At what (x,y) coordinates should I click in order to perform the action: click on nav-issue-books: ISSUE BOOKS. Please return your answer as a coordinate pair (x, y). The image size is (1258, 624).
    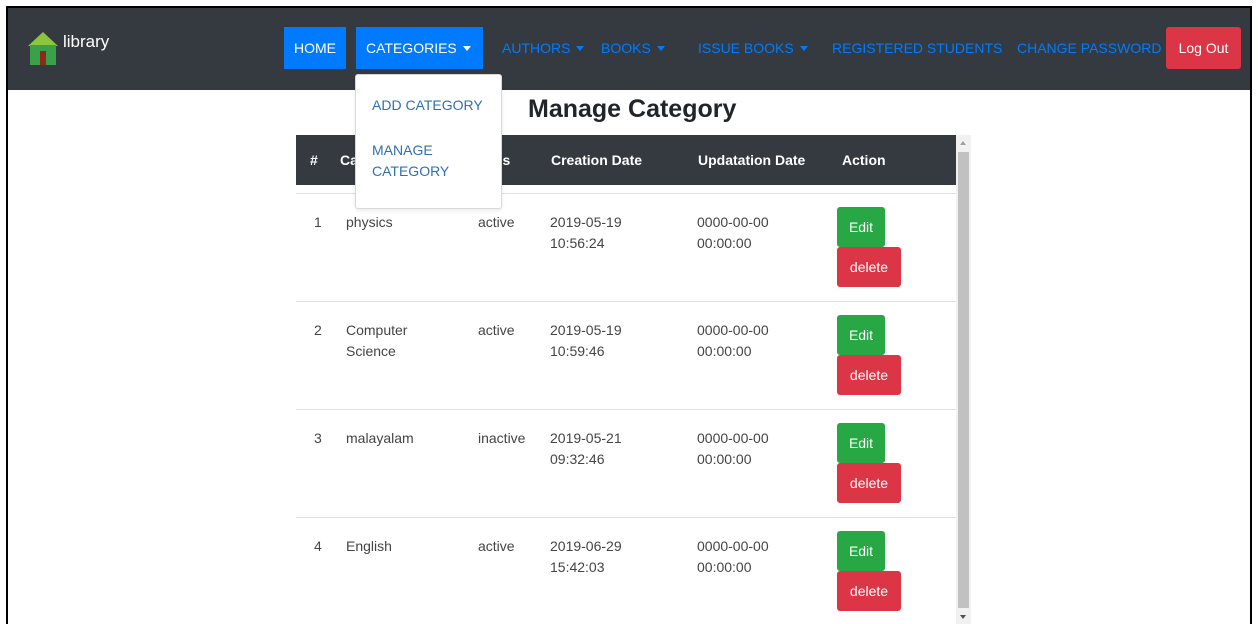
    Looking at the image, I should click on (753, 48).